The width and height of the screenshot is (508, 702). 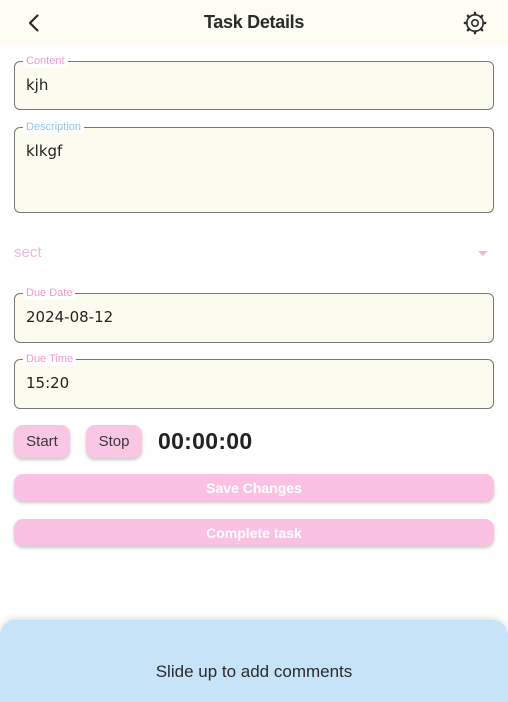 I want to click on gear-icon, so click(x=475, y=23).